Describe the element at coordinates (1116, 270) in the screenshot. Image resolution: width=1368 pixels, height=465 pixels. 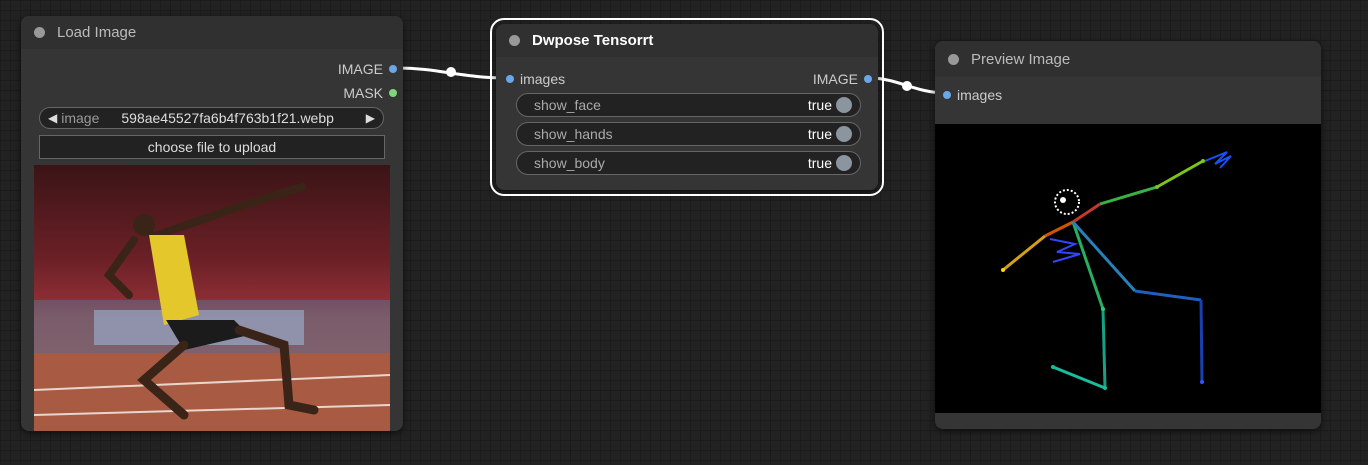
I see `pose-skeleton` at that location.